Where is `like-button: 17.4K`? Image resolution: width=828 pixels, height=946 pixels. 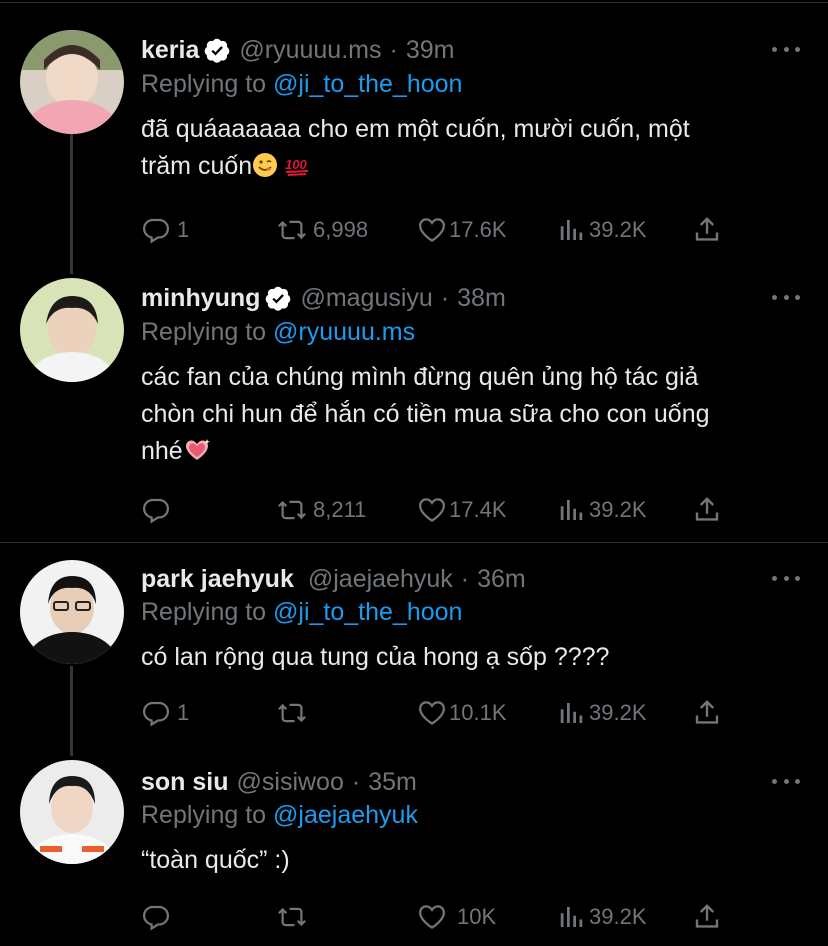 like-button: 17.4K is located at coordinates (462, 510).